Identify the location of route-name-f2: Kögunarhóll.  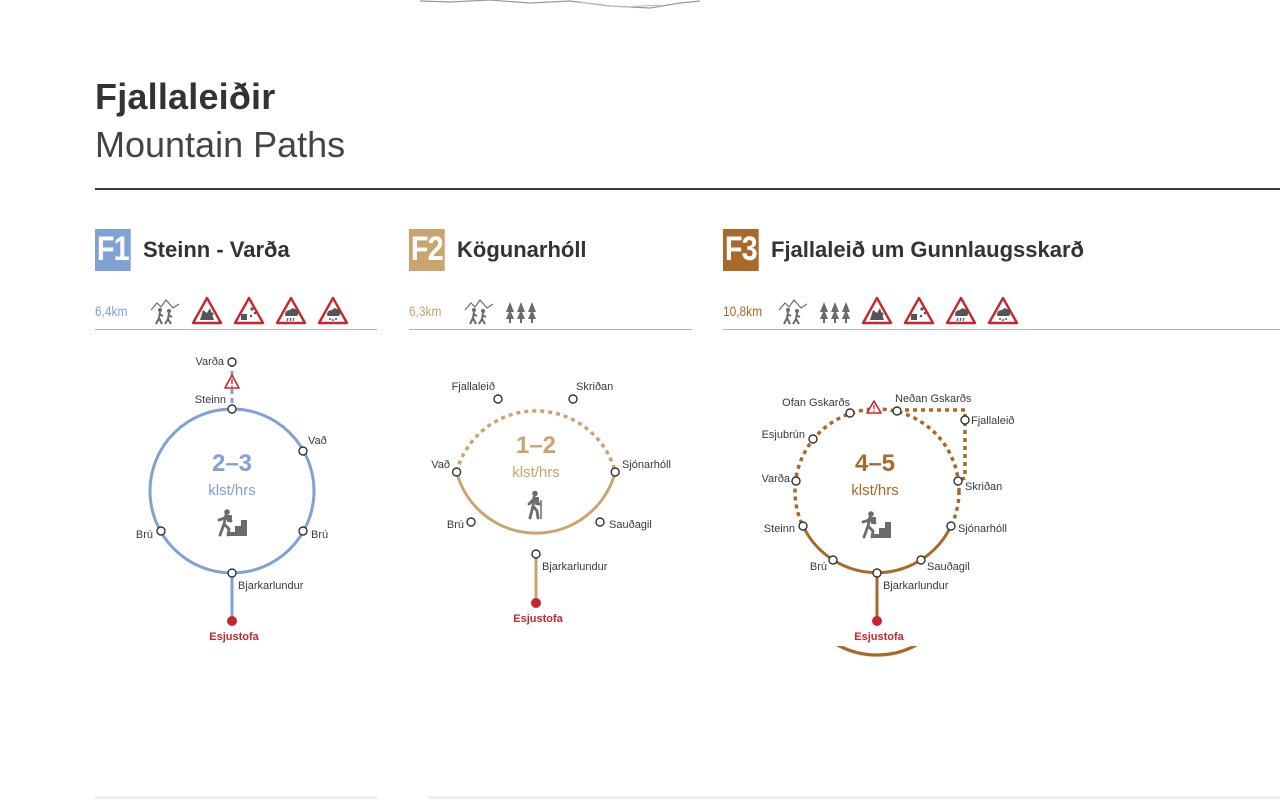
(522, 249).